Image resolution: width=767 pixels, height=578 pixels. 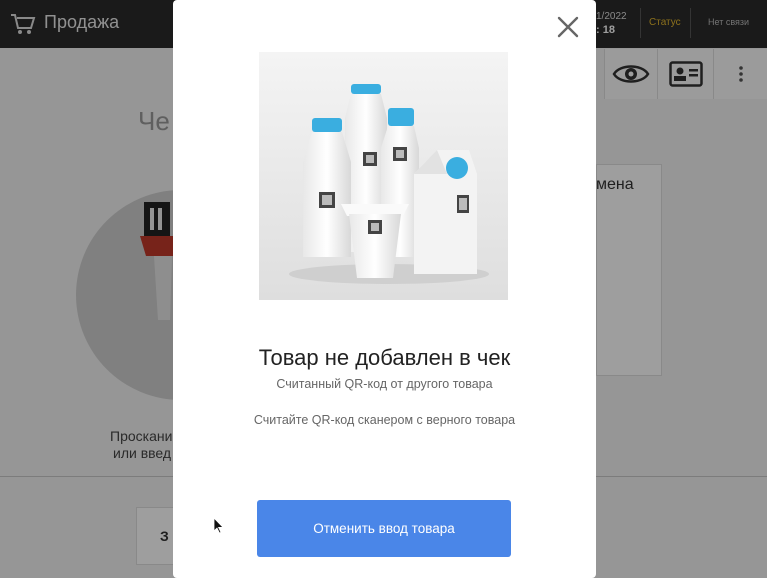 I want to click on mouse-cursor-icon, so click(x=219, y=526).